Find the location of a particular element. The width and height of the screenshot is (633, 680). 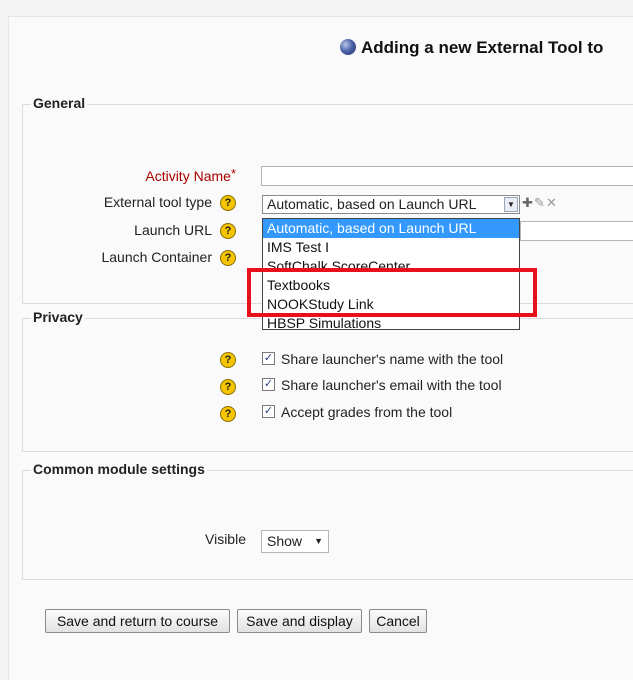

privacy-legend: Privacy is located at coordinates (58, 317).